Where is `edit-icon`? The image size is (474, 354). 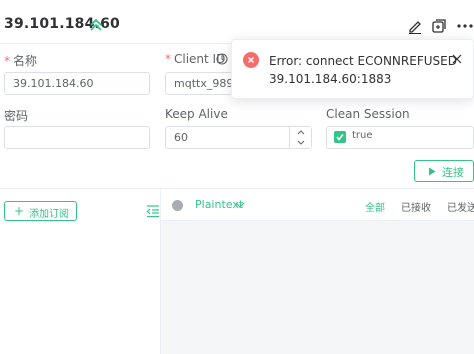
edit-icon is located at coordinates (415, 26).